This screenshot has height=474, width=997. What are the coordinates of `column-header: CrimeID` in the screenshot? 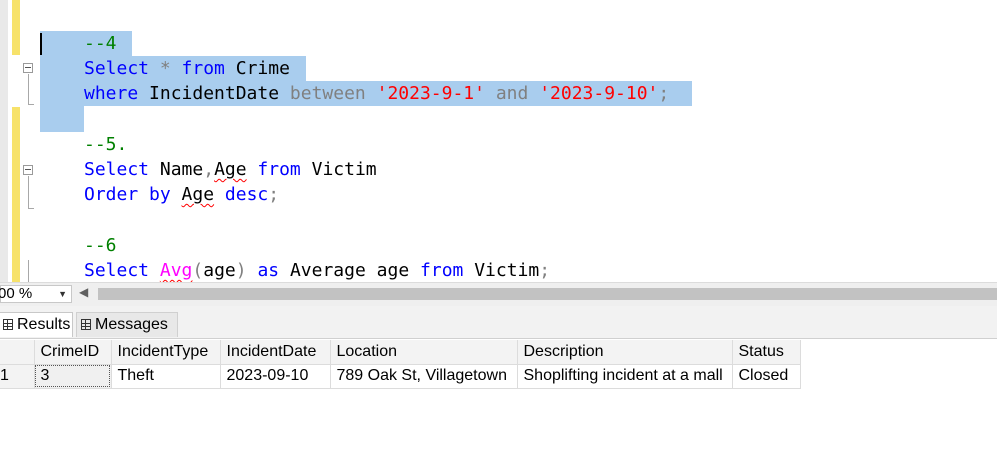 It's located at (73, 352).